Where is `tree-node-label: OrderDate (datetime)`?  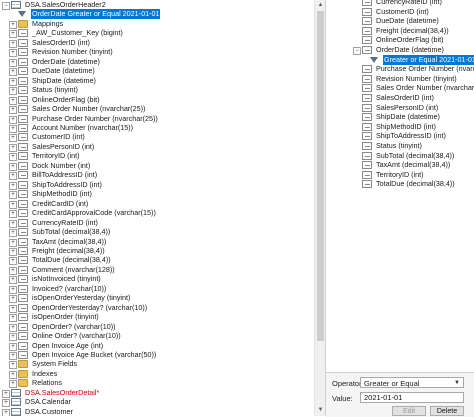
tree-node-label: OrderDate (datetime) is located at coordinates (410, 49).